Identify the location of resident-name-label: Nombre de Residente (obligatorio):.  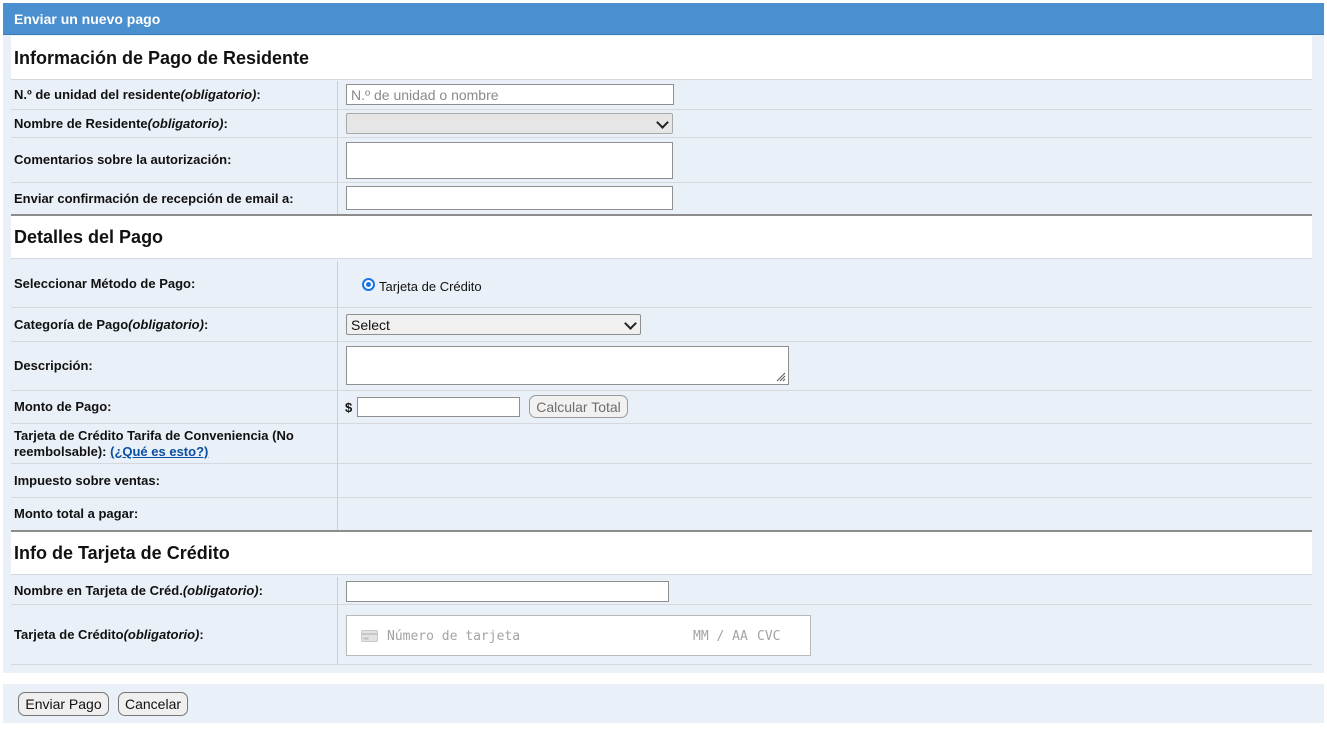
(121, 123).